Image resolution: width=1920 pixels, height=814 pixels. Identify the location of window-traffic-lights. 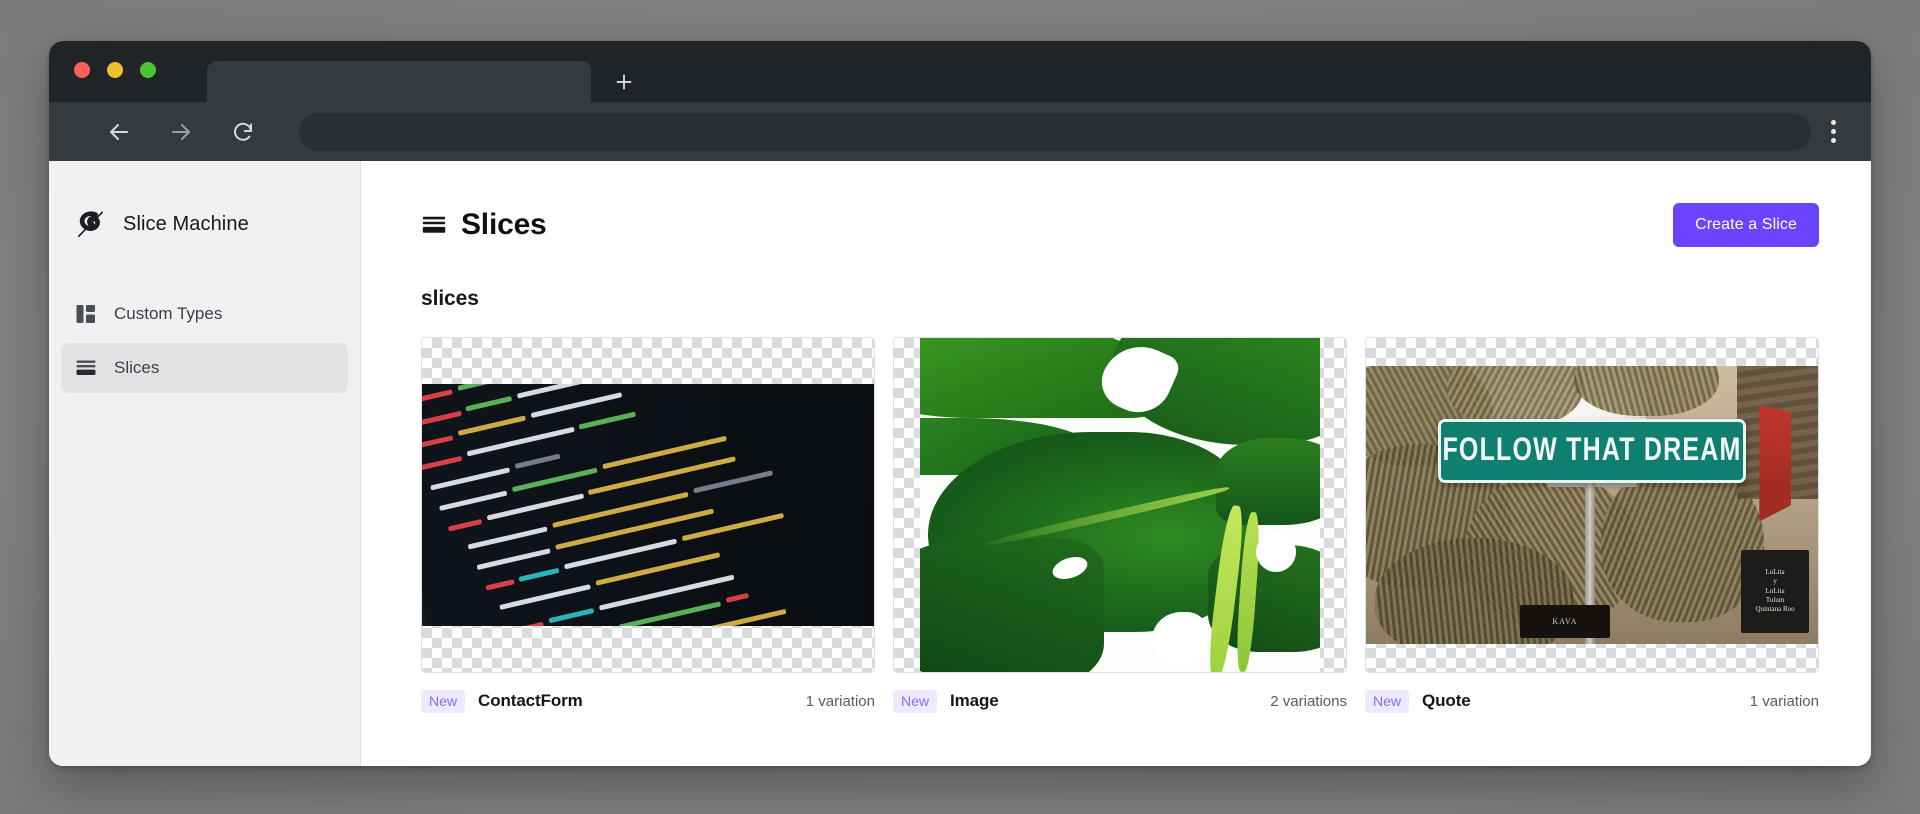
(115, 70).